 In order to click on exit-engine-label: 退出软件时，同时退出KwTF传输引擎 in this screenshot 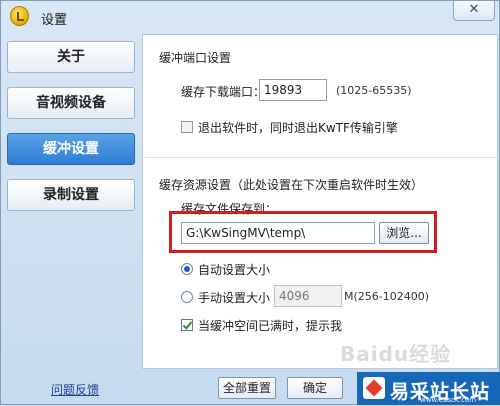, I will do `click(298, 128)`.